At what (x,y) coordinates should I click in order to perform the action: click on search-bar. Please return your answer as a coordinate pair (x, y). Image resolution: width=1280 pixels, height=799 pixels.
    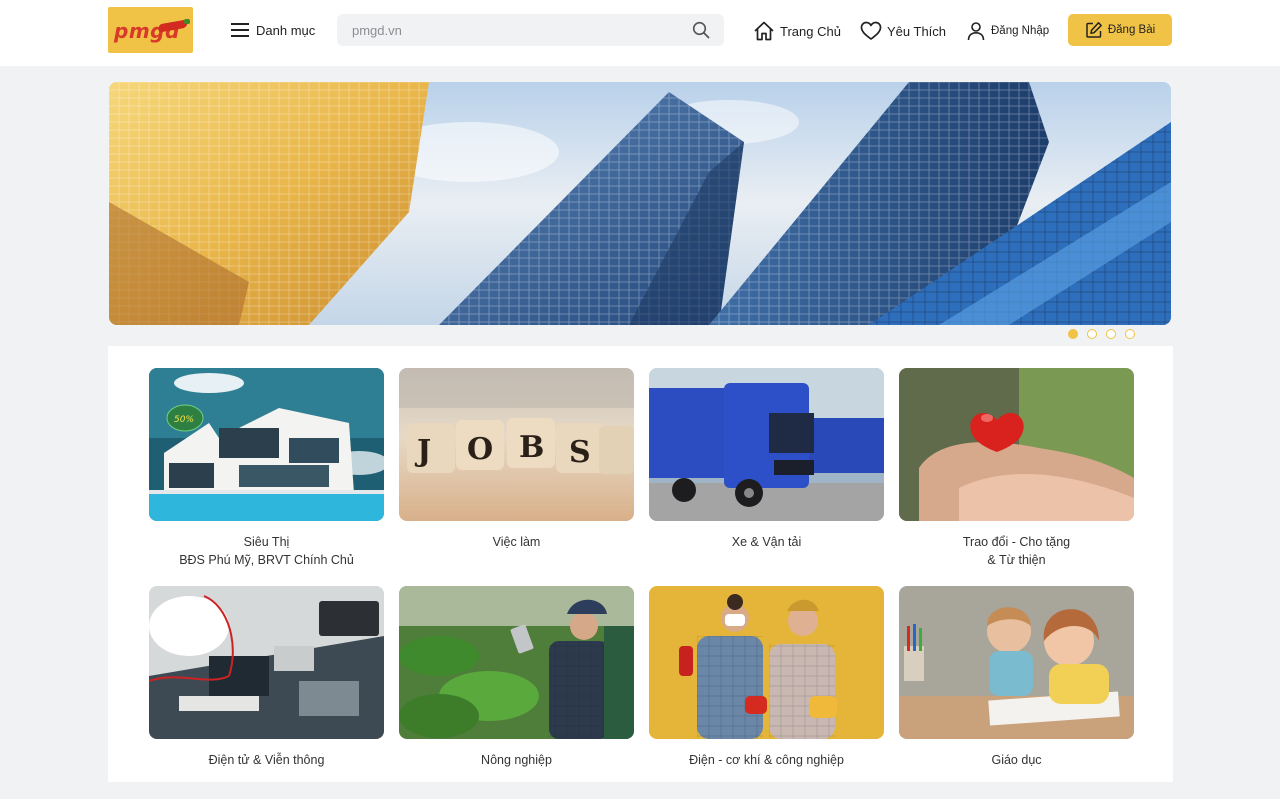
    Looking at the image, I should click on (530, 30).